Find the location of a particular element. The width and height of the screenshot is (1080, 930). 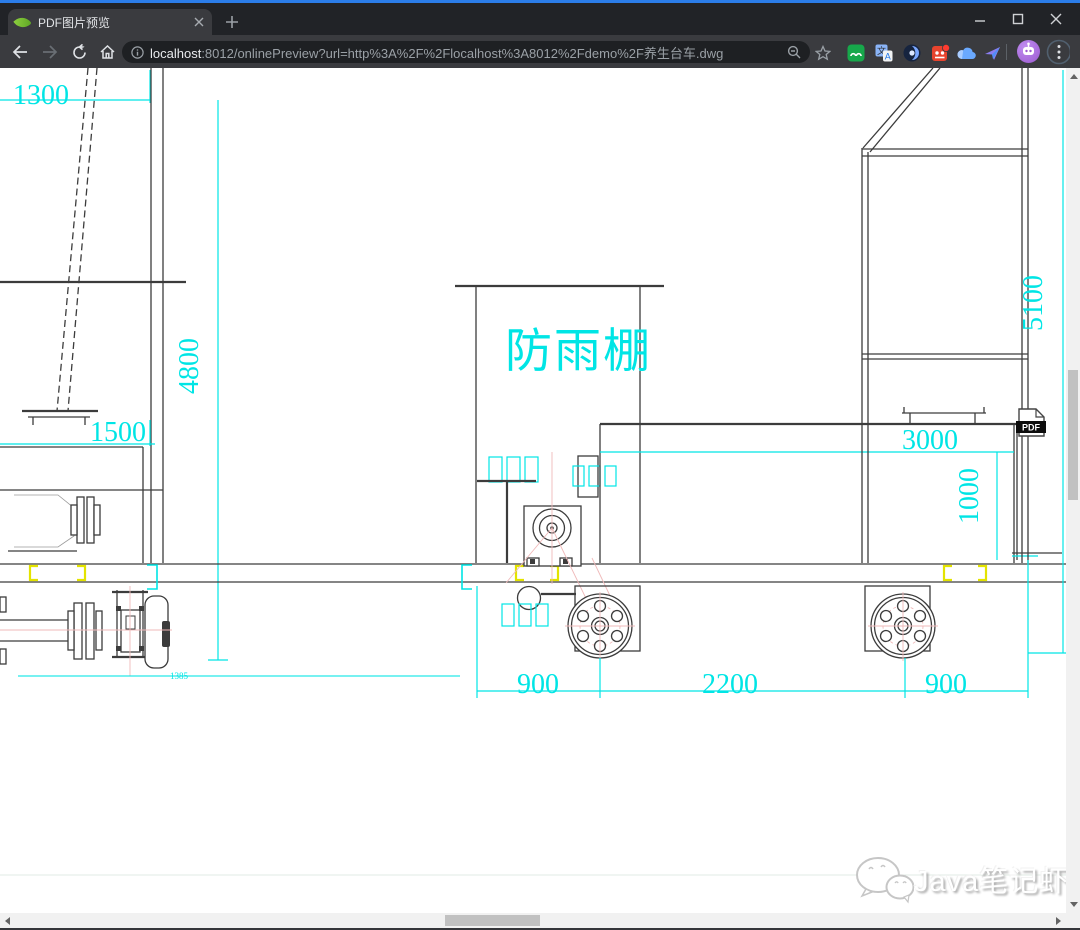

watermark: Java笔记虾 is located at coordinates (960, 879).